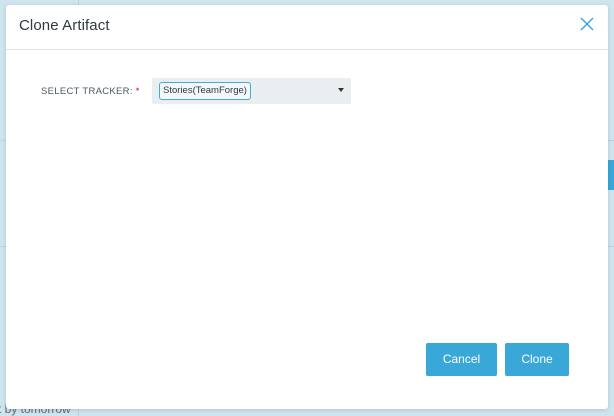  What do you see at coordinates (137, 91) in the screenshot?
I see `required-marker: *` at bounding box center [137, 91].